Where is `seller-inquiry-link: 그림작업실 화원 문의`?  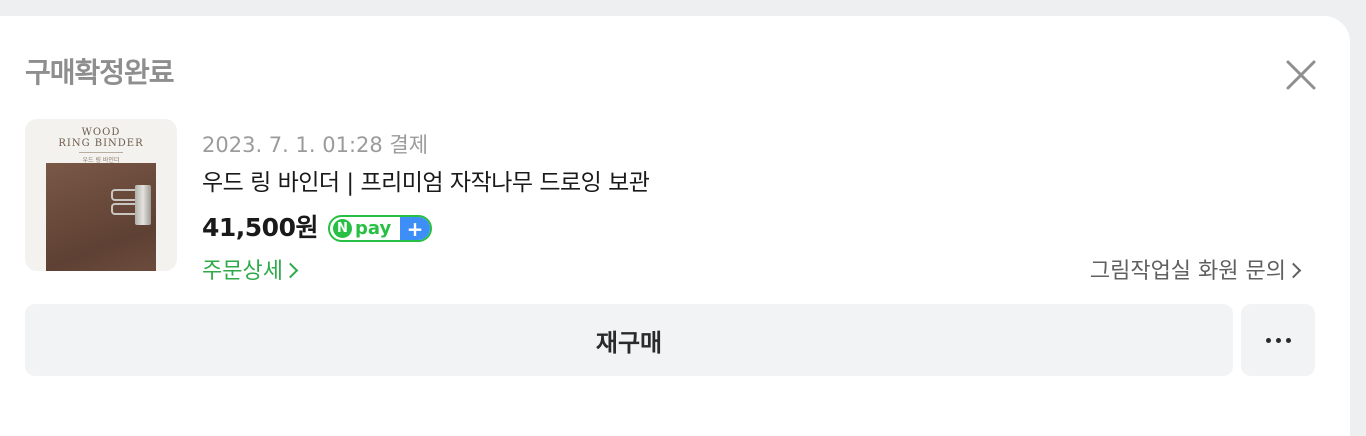 seller-inquiry-link: 그림작업실 화원 문의 is located at coordinates (1195, 272).